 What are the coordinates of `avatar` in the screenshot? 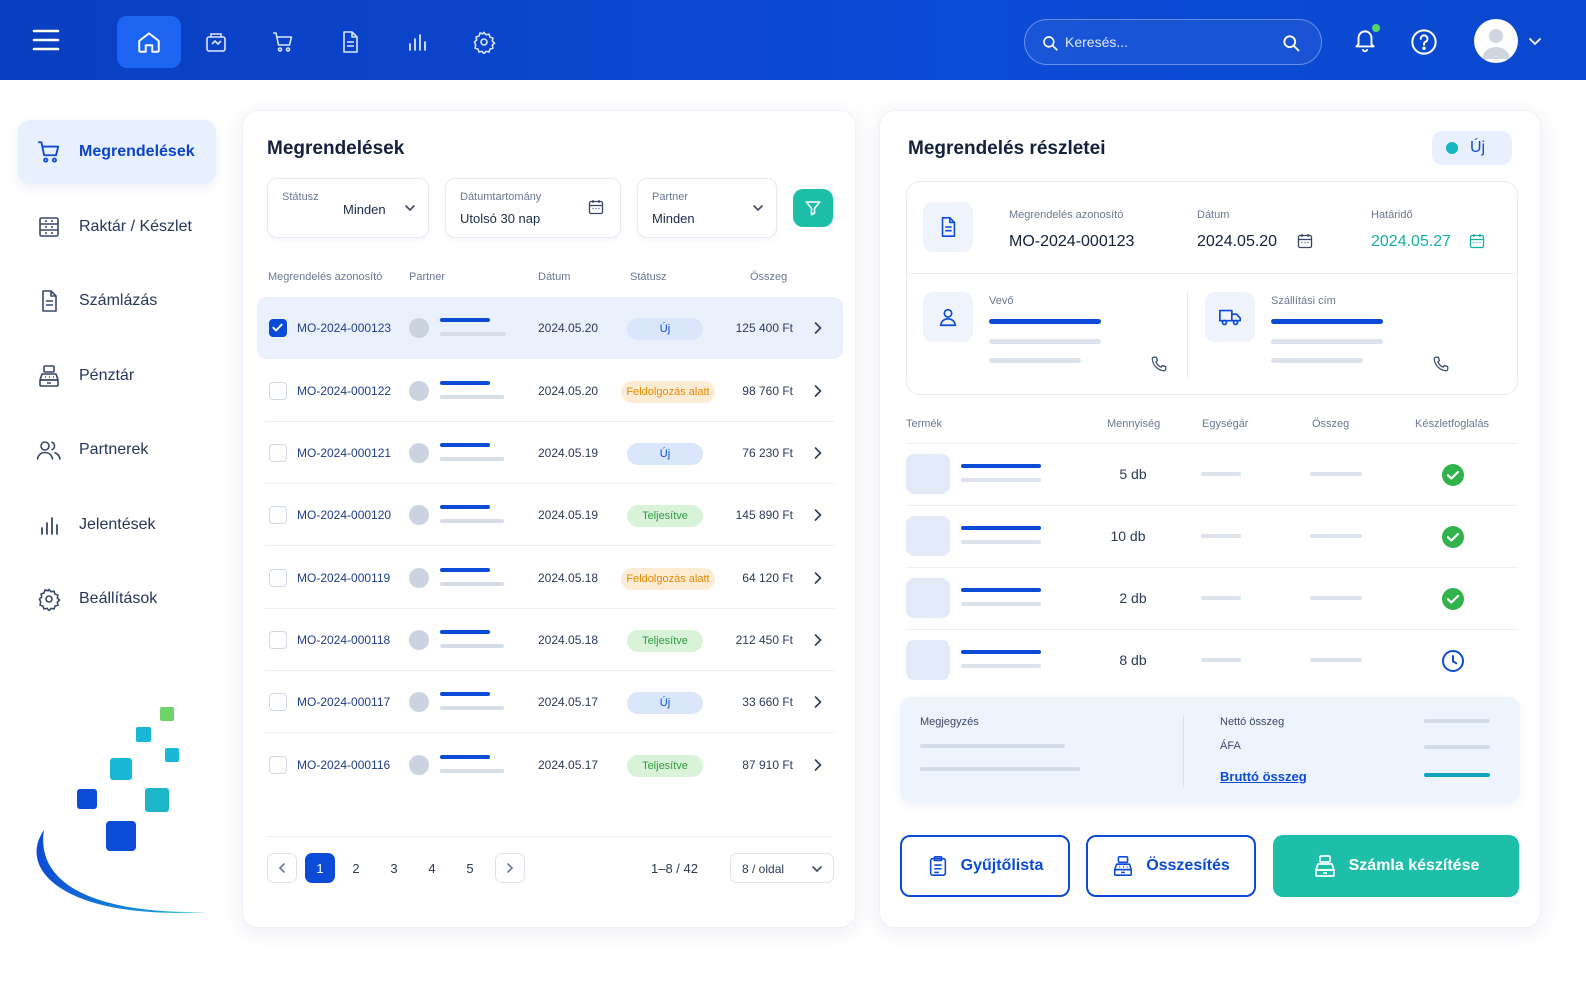 It's located at (1496, 41).